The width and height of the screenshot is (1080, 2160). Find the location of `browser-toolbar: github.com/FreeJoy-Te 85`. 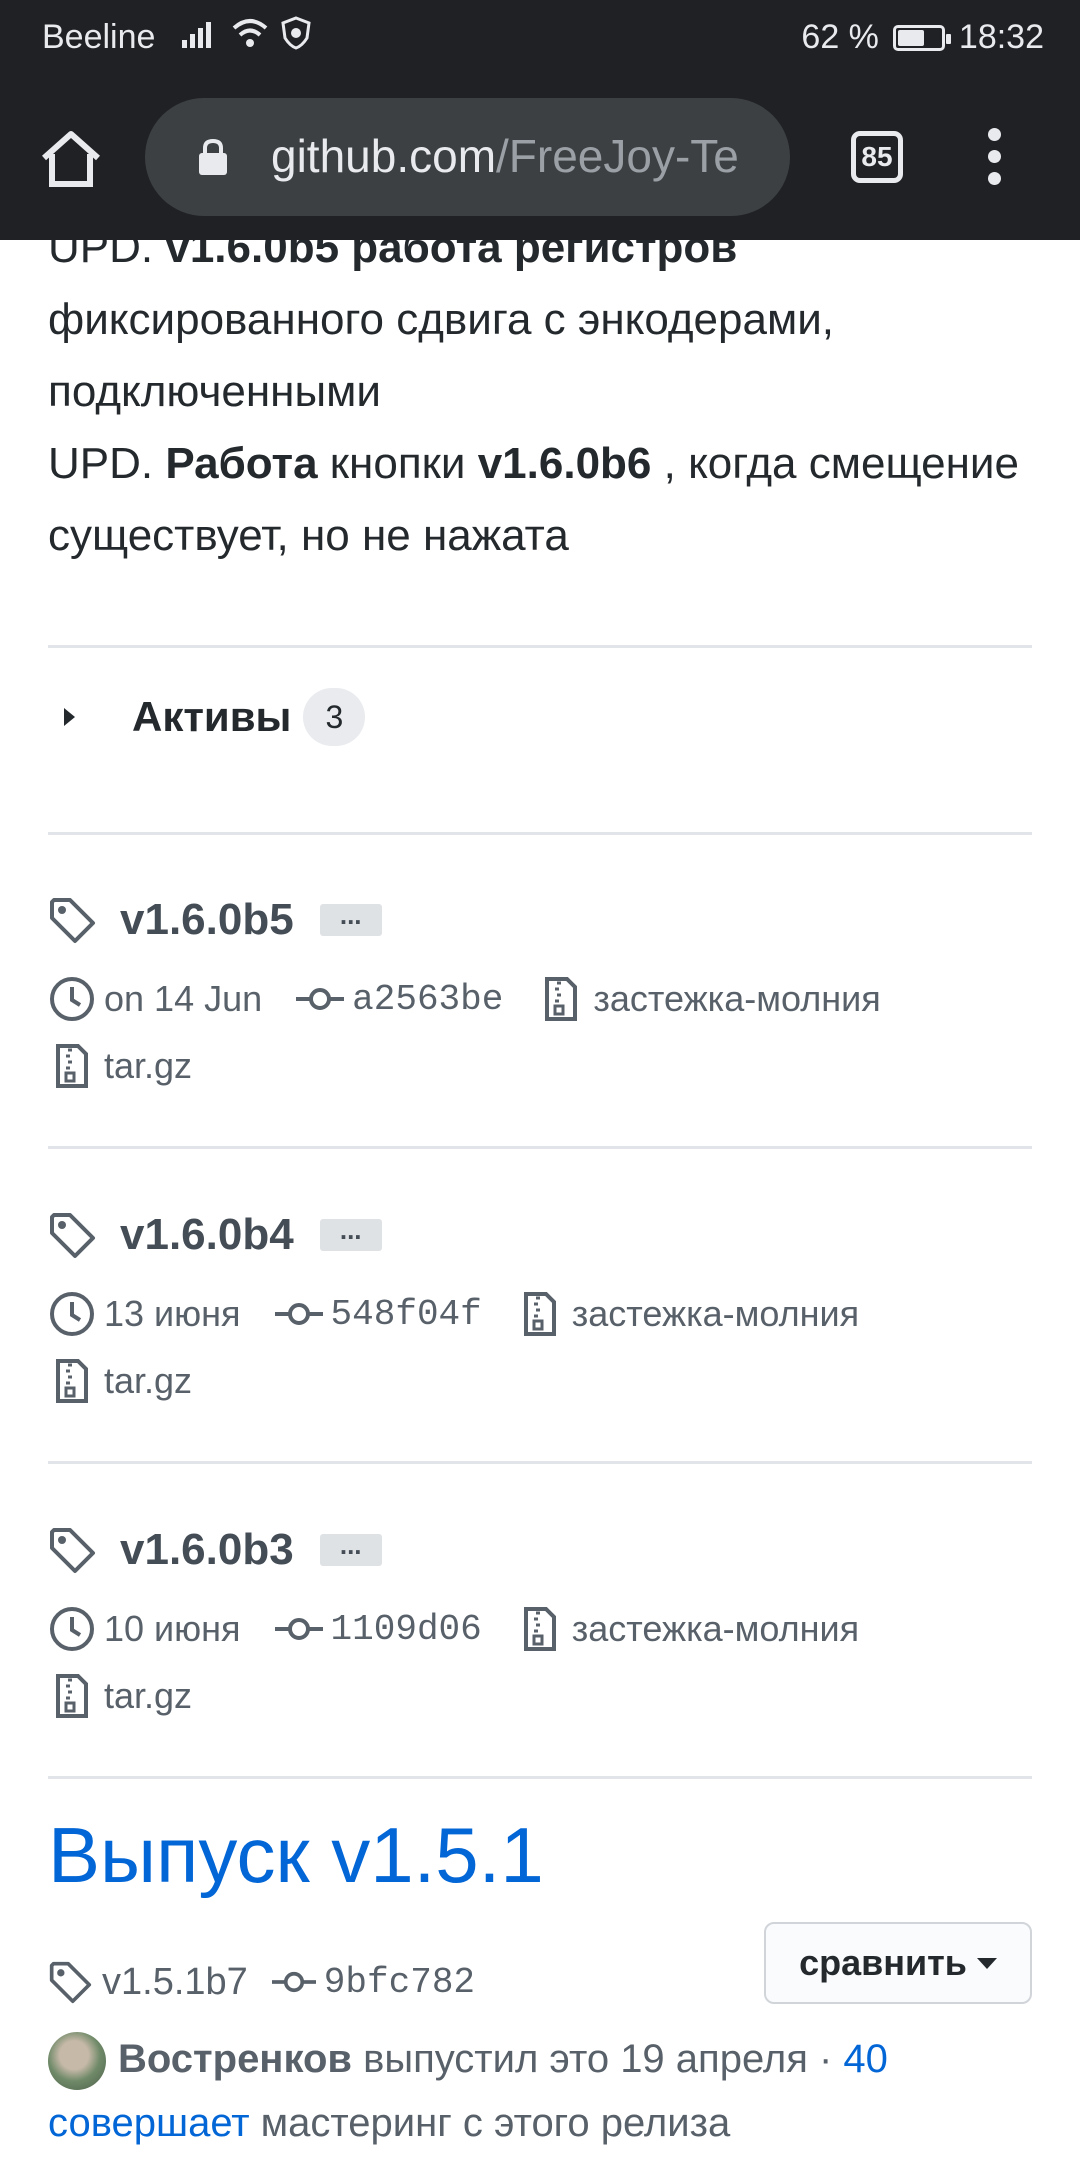

browser-toolbar: github.com/FreeJoy-Te 85 is located at coordinates (540, 158).